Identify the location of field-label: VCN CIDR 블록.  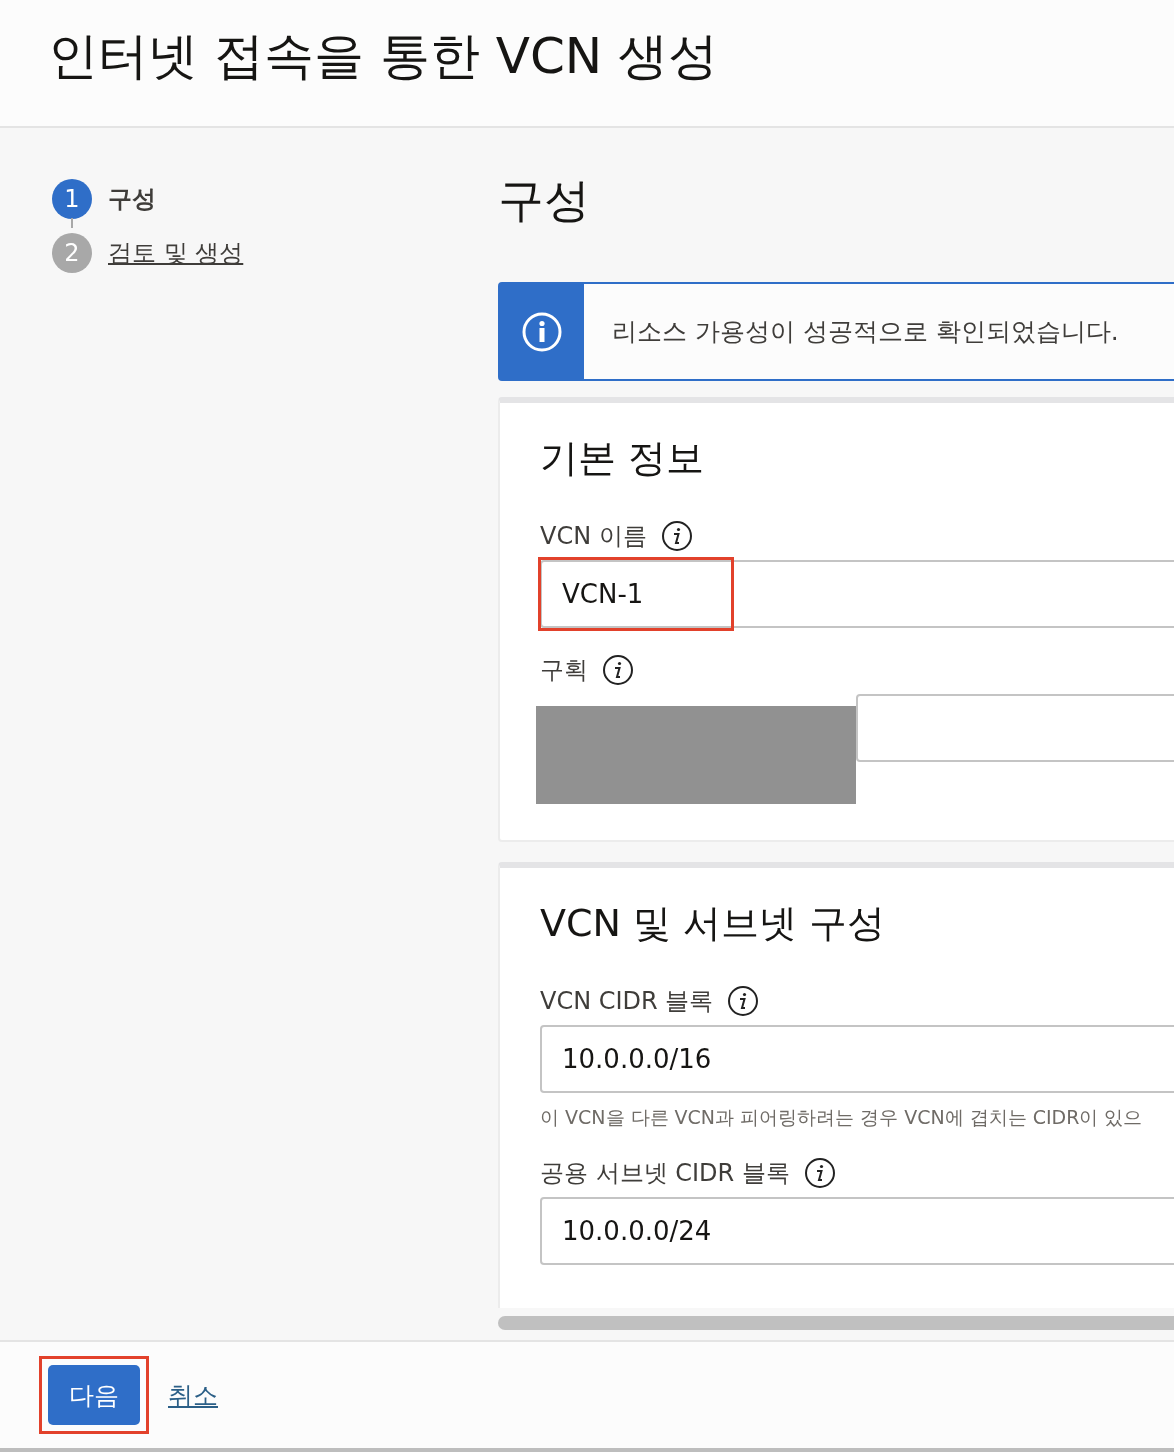
(627, 1001).